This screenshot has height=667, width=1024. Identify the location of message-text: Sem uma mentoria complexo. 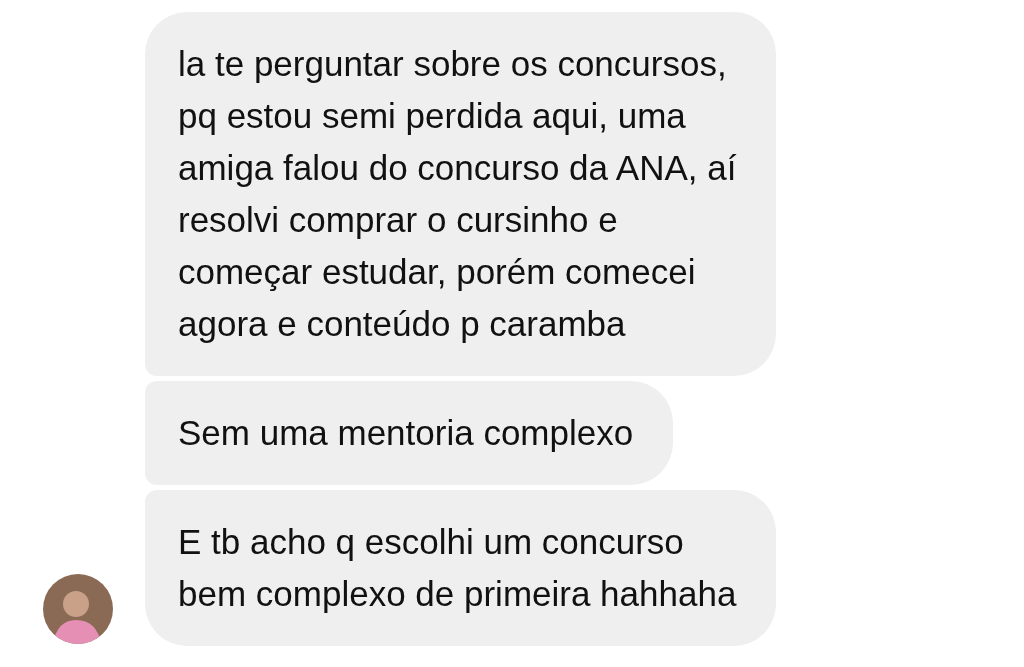
(406, 433).